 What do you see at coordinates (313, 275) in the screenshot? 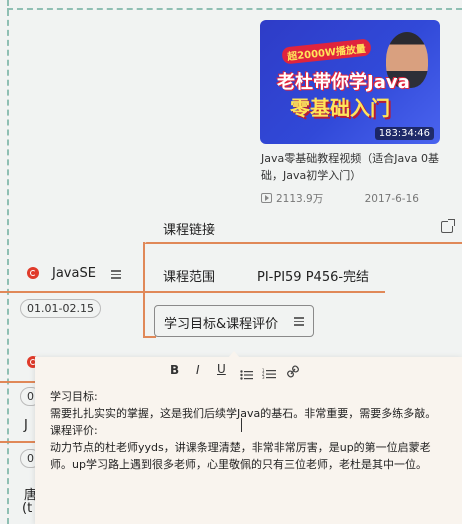
I see `course-range-value: PI-PI59 P456-完结` at bounding box center [313, 275].